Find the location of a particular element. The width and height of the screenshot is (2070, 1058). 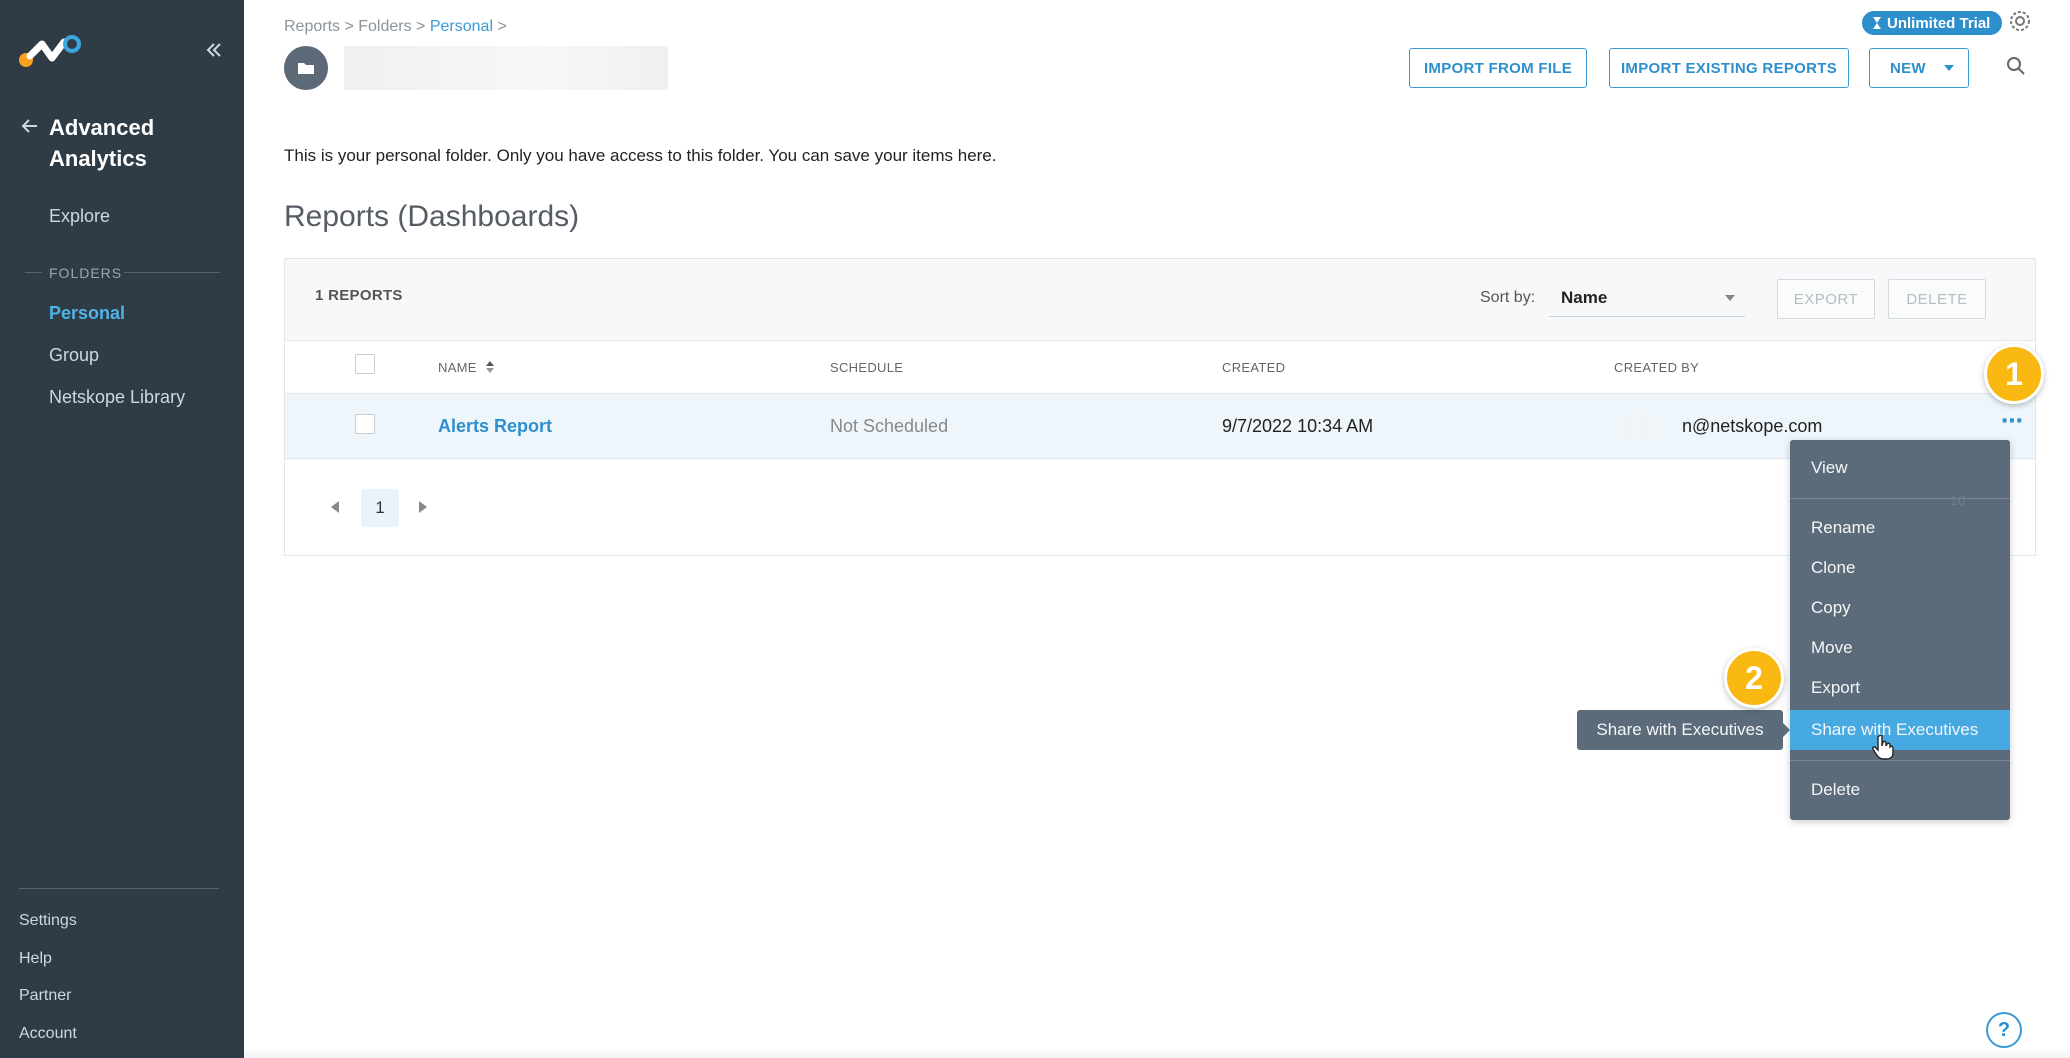

bottom-shadow is located at coordinates (1157, 1053).